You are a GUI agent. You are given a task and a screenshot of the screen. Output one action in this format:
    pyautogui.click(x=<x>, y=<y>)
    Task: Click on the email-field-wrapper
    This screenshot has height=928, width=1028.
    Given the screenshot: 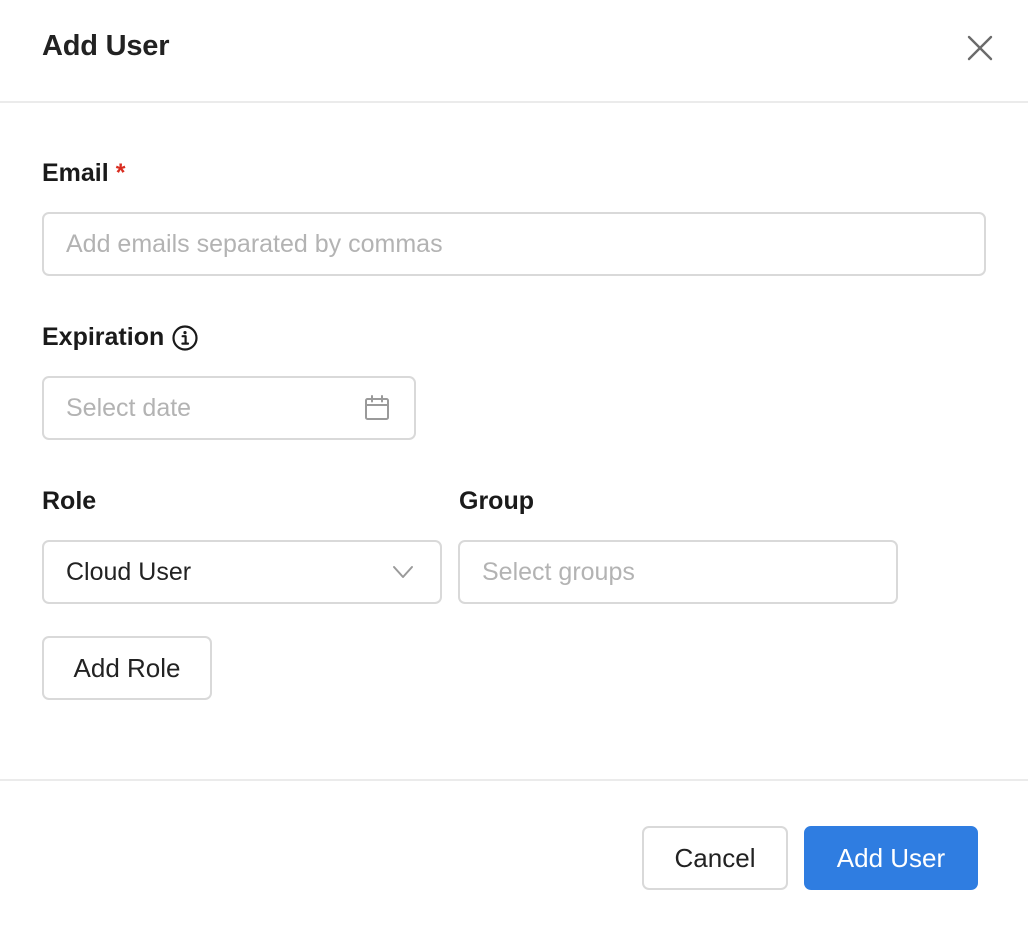 What is the action you would take?
    pyautogui.click(x=514, y=244)
    